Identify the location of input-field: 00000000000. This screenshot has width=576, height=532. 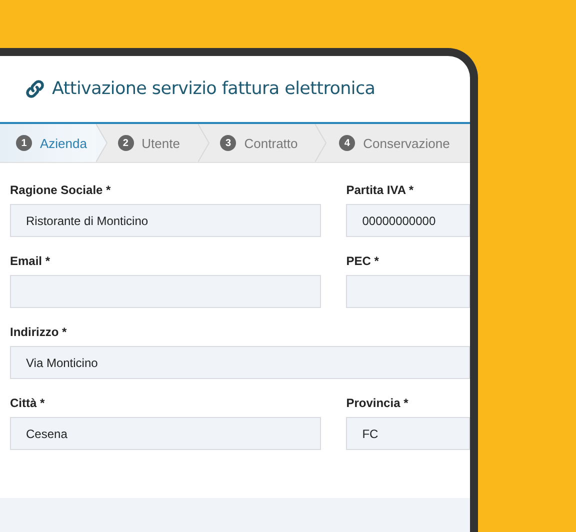
(408, 220).